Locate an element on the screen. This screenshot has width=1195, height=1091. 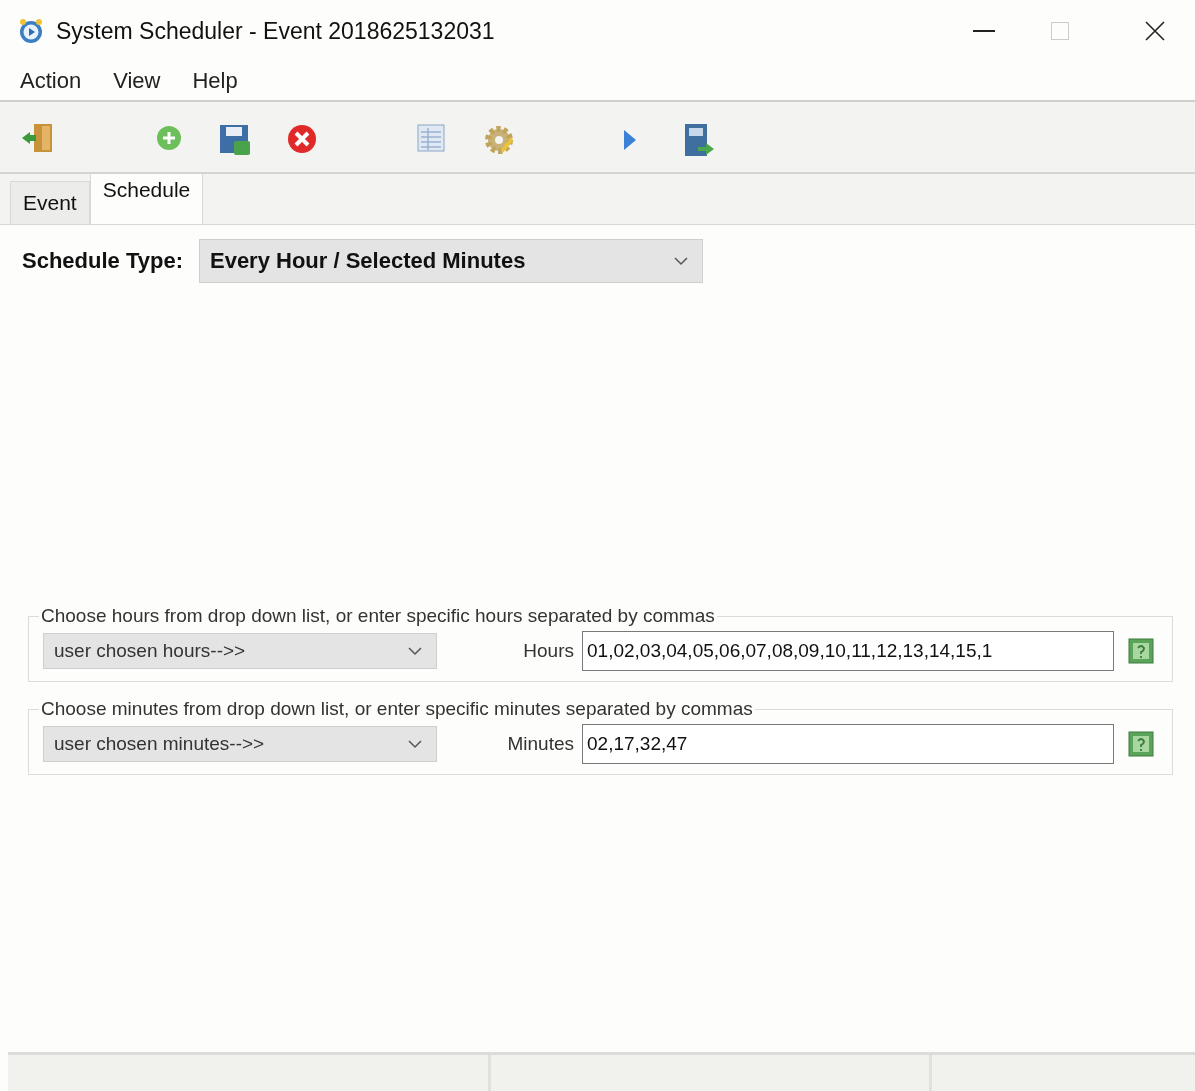
field-label: Hours is located at coordinates (548, 651).